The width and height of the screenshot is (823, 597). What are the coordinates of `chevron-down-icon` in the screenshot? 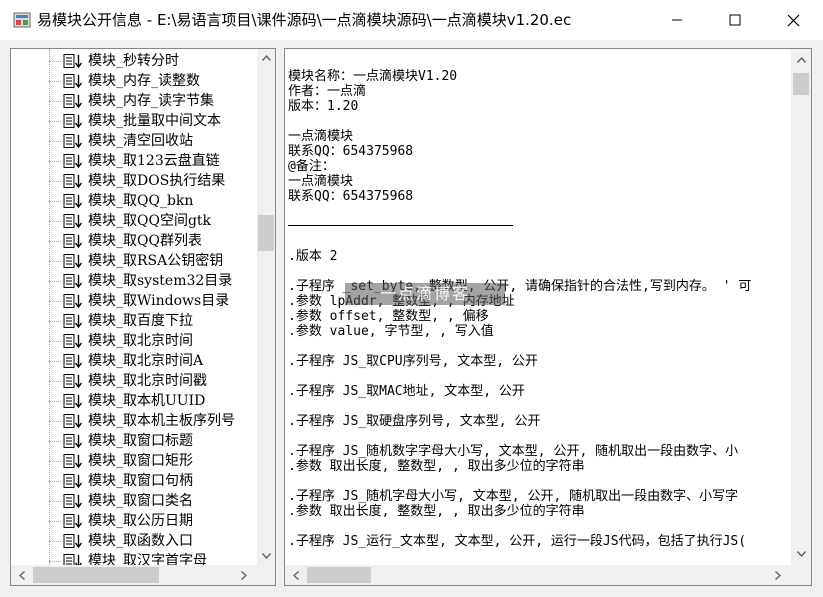 It's located at (266, 556).